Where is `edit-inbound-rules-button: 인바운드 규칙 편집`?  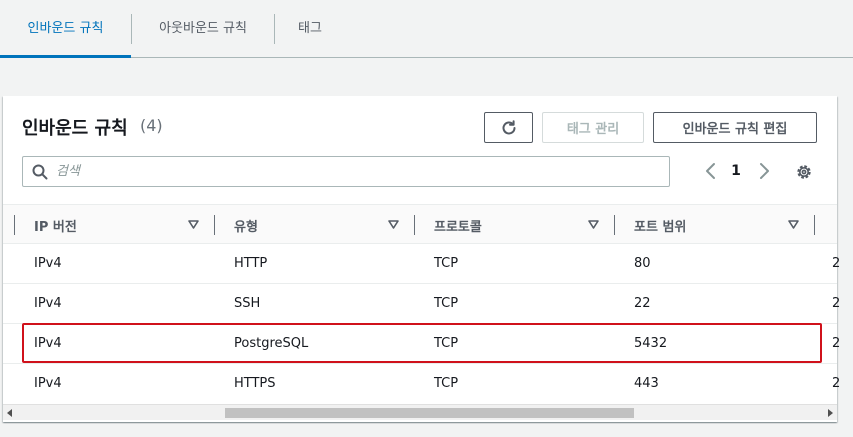 edit-inbound-rules-button: 인바운드 규칙 편집 is located at coordinates (735, 127).